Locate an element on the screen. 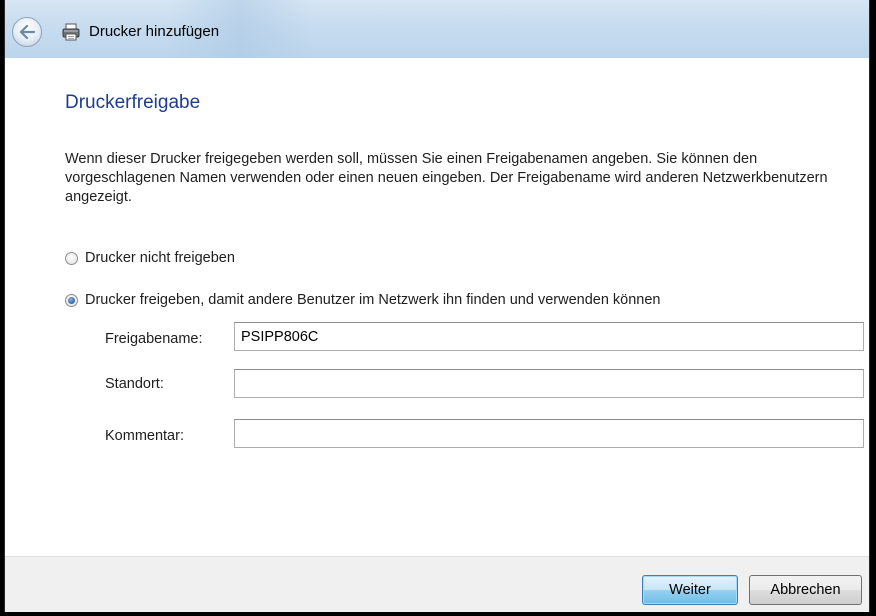 The width and height of the screenshot is (876, 616). radio-no-share: Drucker nicht freigeben is located at coordinates (150, 258).